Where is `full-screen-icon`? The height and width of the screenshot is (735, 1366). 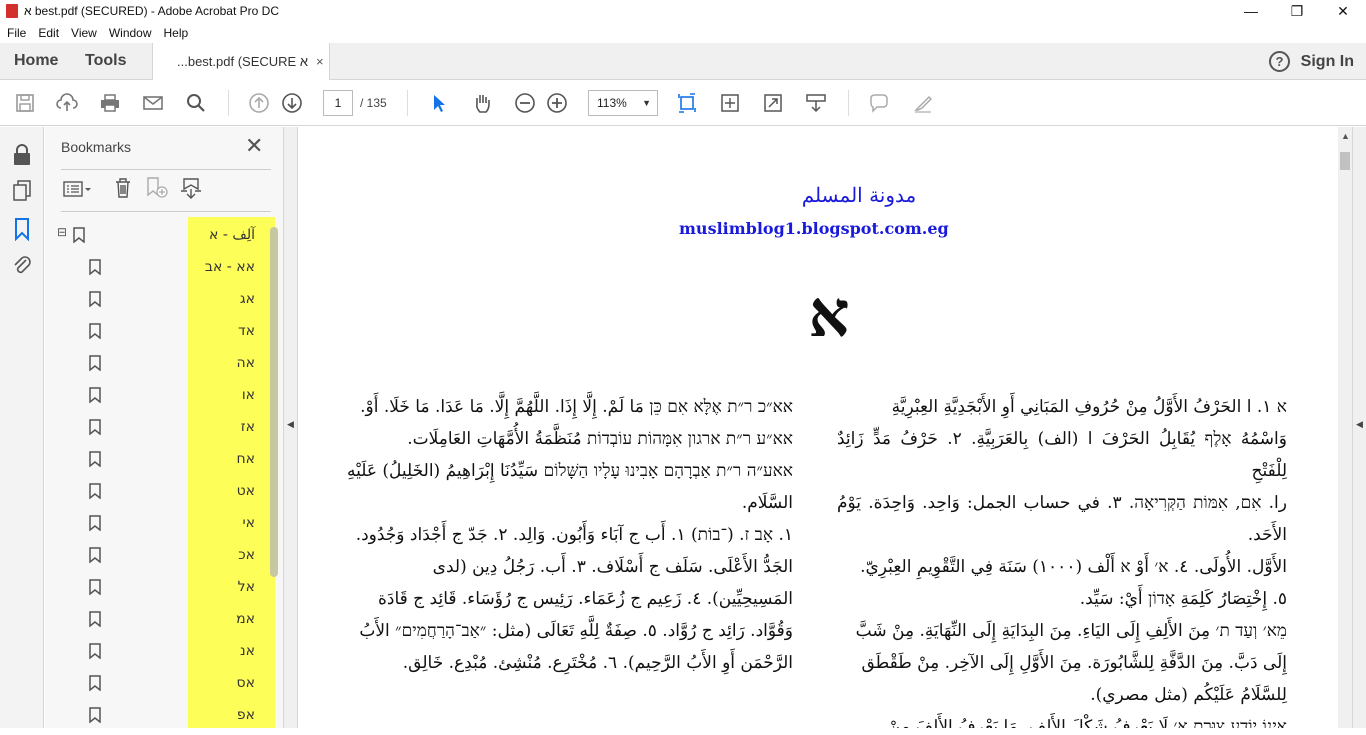 full-screen-icon is located at coordinates (773, 103).